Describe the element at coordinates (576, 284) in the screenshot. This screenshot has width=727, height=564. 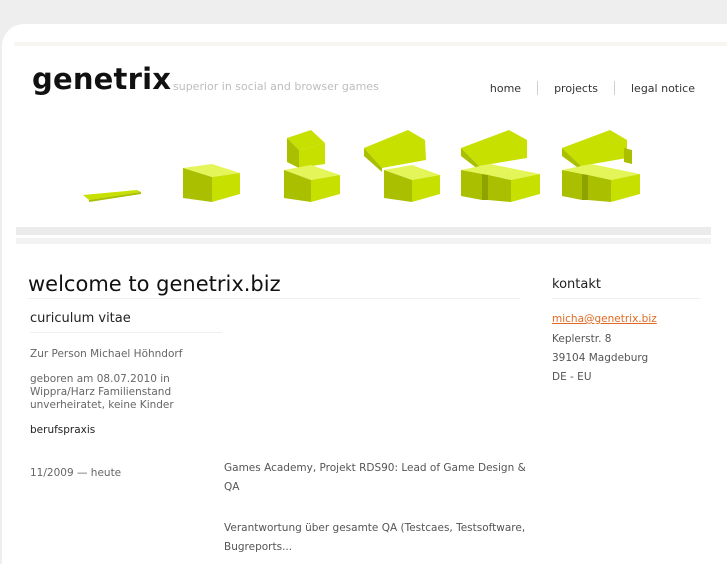
I see `sidebar-title: kontakt` at that location.